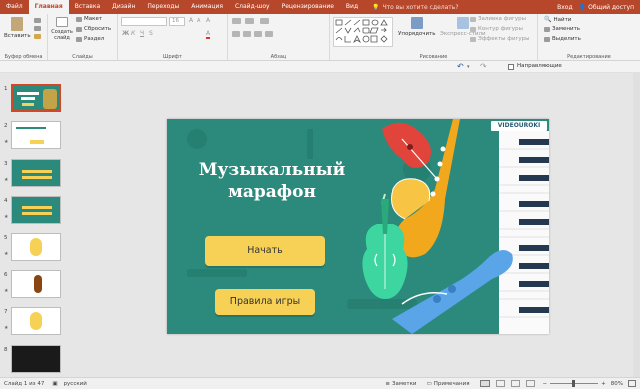 The height and width of the screenshot is (389, 640). What do you see at coordinates (144, 21) in the screenshot?
I see `font-name-select` at bounding box center [144, 21].